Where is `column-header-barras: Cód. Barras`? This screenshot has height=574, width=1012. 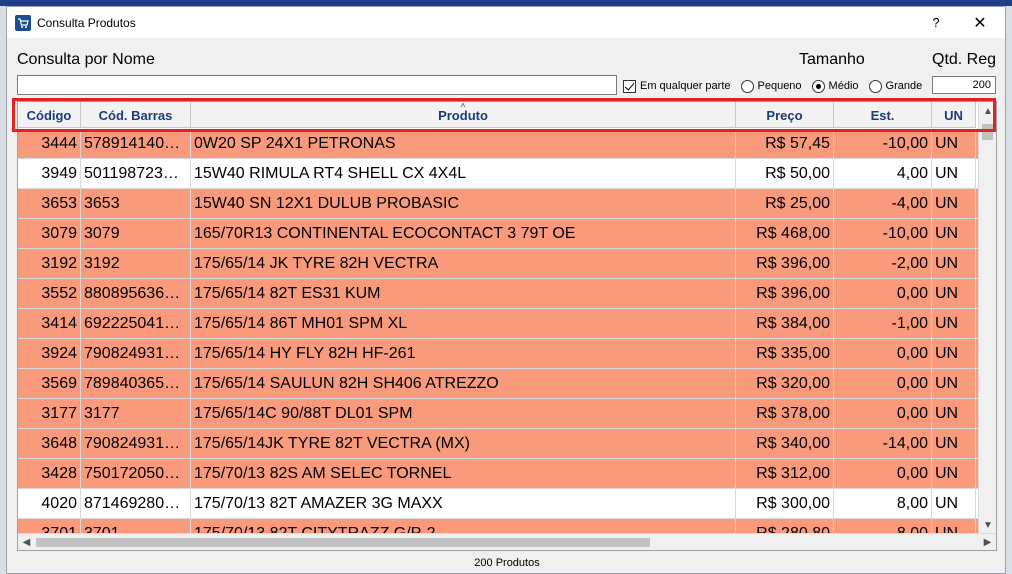 column-header-barras: Cód. Barras is located at coordinates (136, 115).